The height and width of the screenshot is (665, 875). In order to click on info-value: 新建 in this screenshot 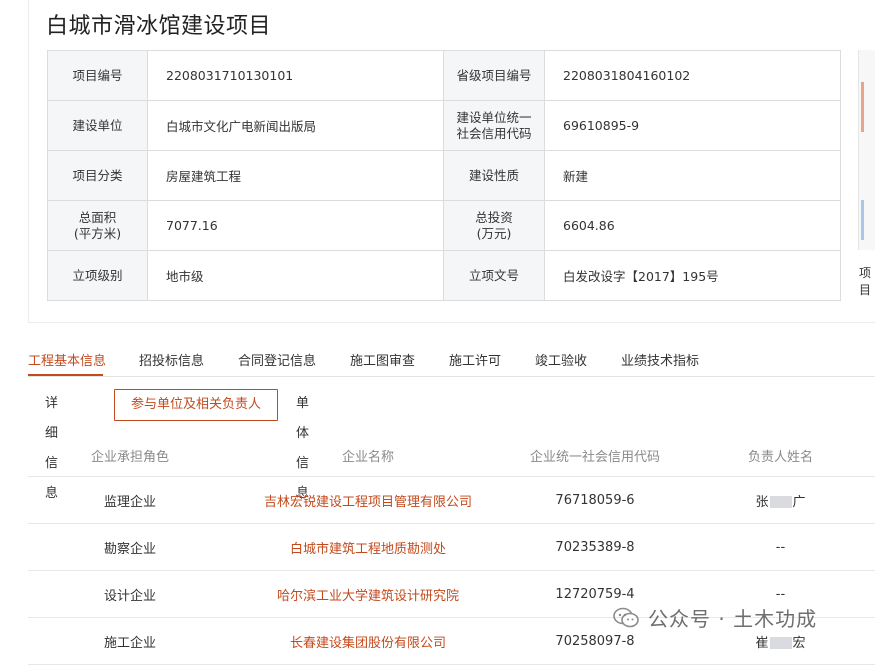, I will do `click(692, 175)`.